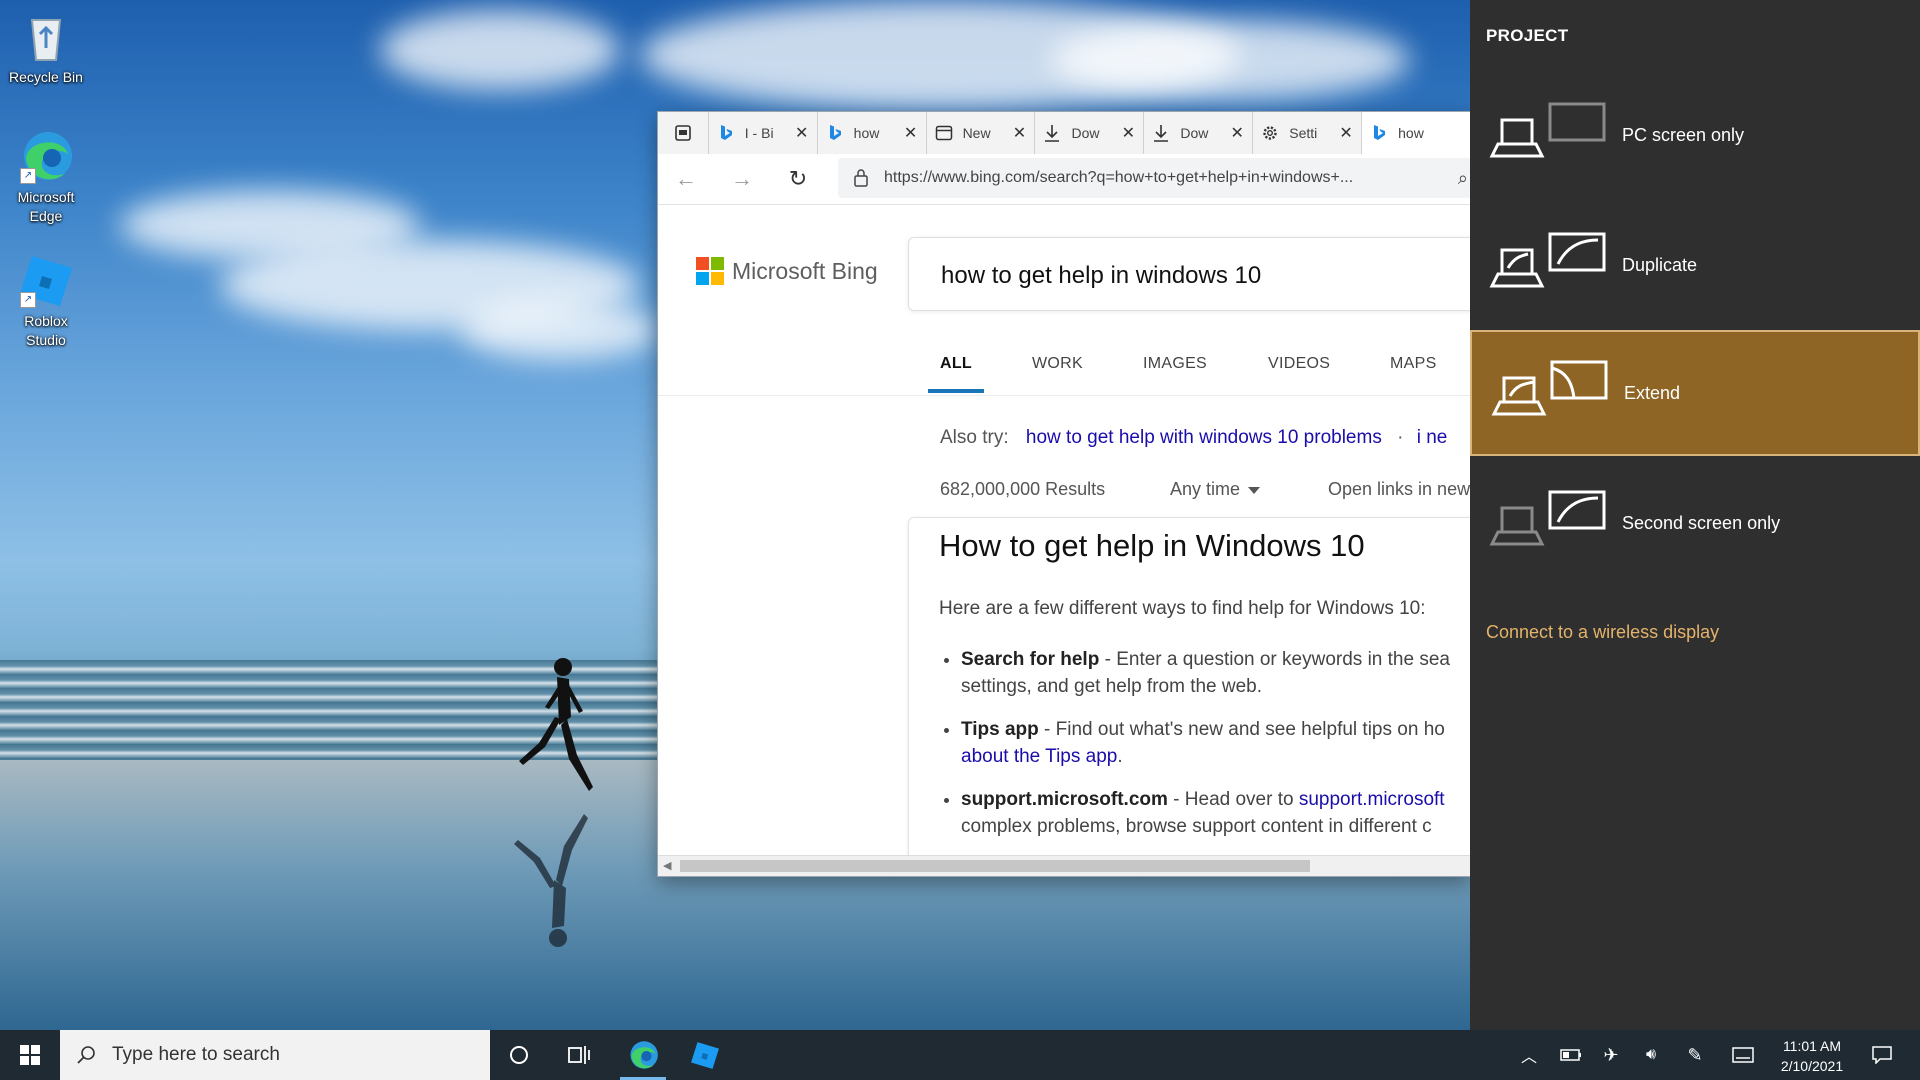 This screenshot has width=1920, height=1080. I want to click on clock: 11:01 AM 2/10/2021, so click(1812, 1056).